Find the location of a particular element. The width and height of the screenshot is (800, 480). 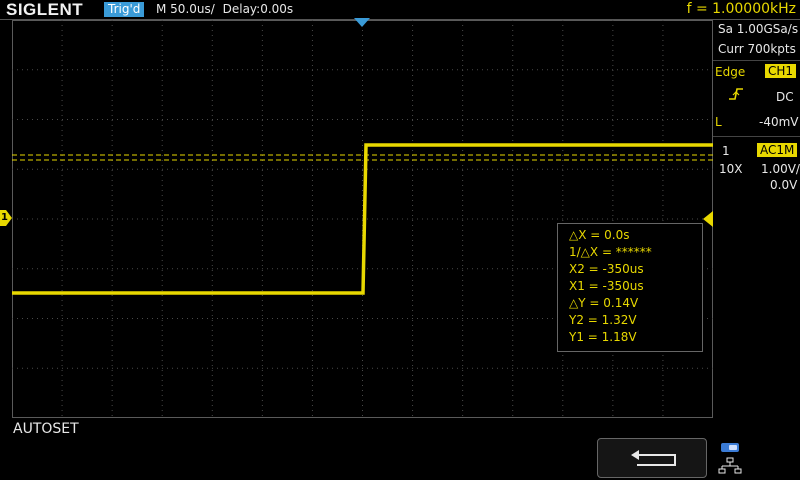

back-button is located at coordinates (652, 458).